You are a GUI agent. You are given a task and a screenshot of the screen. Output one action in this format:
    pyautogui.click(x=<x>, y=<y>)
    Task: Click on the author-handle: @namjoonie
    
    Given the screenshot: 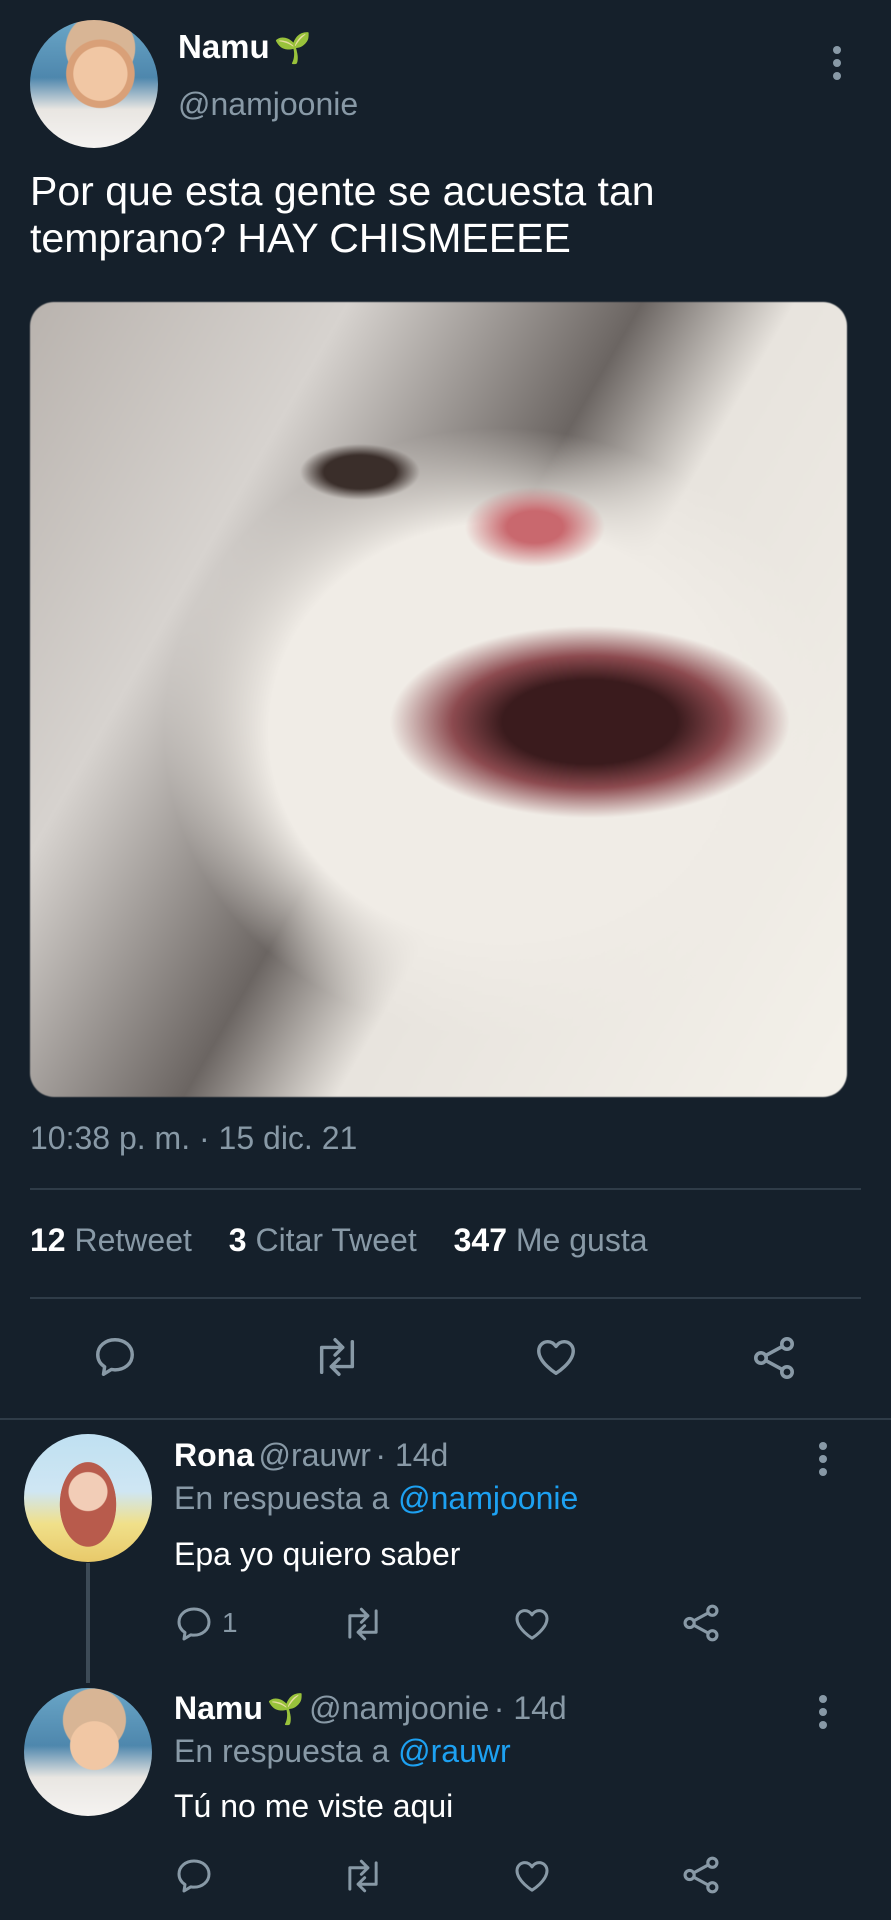 What is the action you would take?
    pyautogui.click(x=268, y=104)
    